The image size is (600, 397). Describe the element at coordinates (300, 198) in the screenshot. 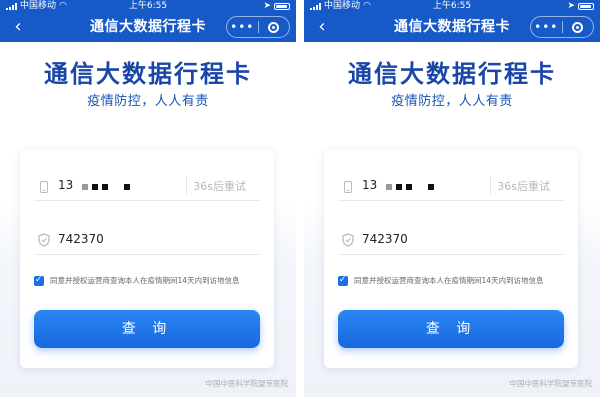

I see `panel-divider` at that location.